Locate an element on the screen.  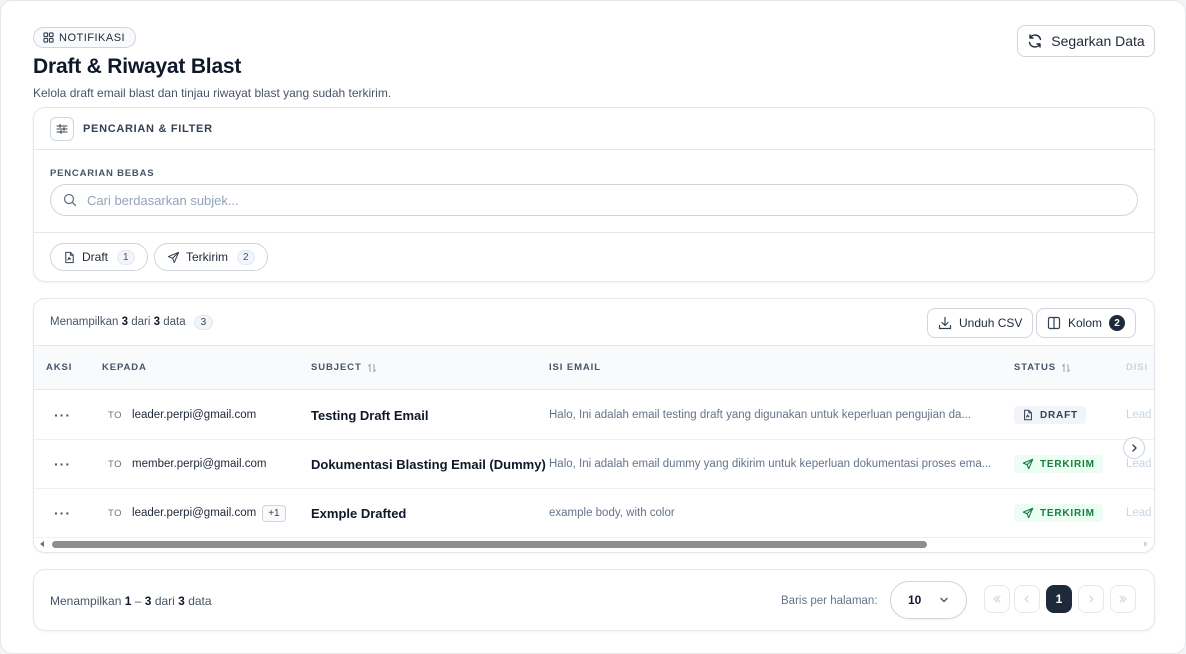
col-subject-label: SUBJECT is located at coordinates (336, 367).